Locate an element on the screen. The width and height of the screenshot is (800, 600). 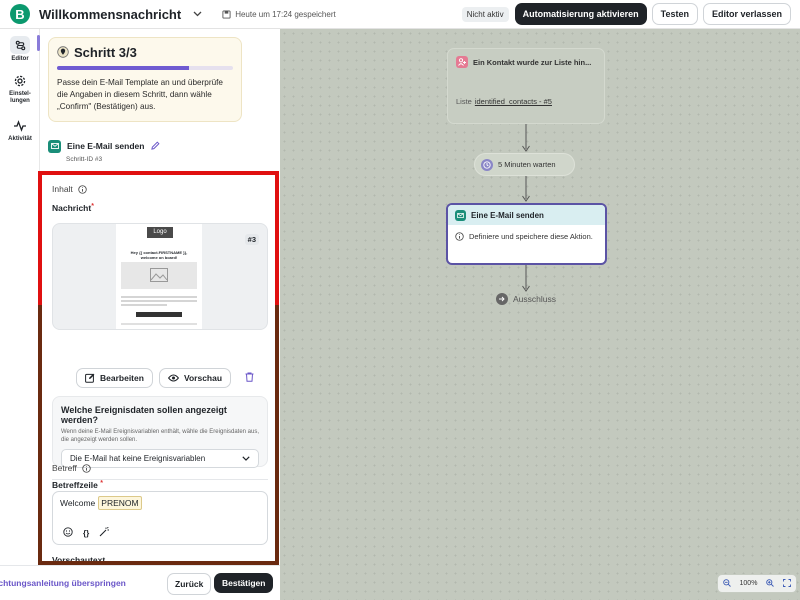
location-pin-icon is located at coordinates (63, 52).